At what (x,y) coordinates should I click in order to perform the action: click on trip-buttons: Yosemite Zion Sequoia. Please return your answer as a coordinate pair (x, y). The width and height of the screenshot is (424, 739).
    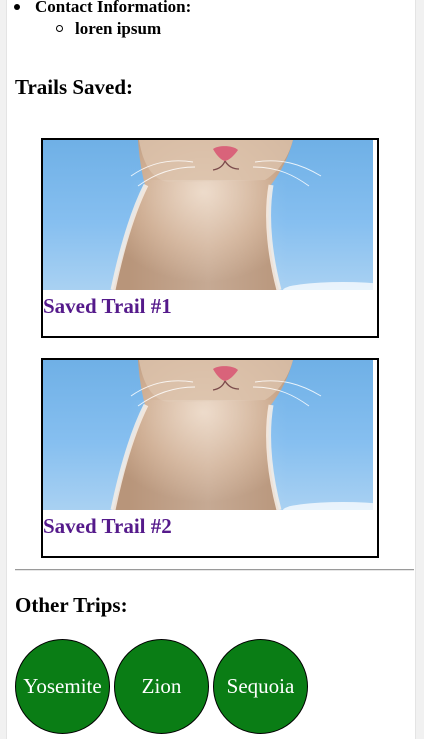
    Looking at the image, I should click on (161, 686).